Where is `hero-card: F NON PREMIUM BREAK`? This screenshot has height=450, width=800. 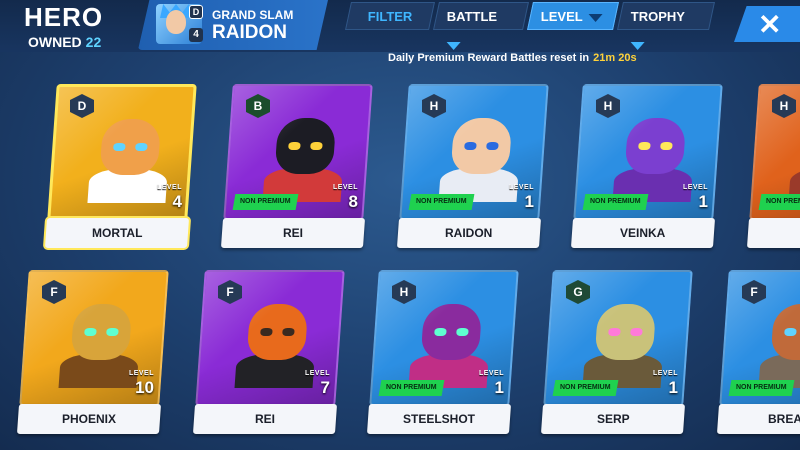 hero-card: F NON PREMIUM BREAK is located at coordinates (758, 352).